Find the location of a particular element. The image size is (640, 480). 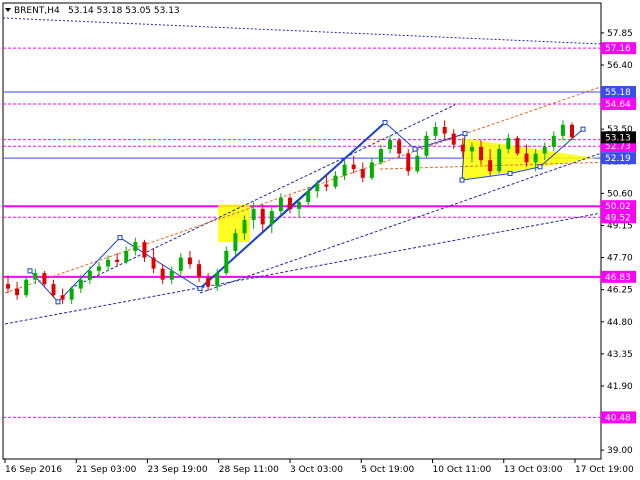

price-tick-label: 57.85 is located at coordinates (620, 34).